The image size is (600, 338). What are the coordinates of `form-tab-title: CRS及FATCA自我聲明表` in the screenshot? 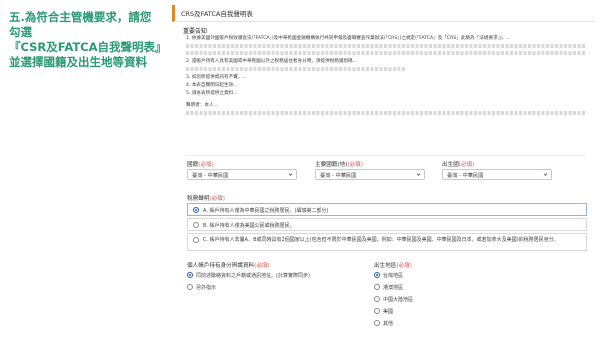 It's located at (217, 14).